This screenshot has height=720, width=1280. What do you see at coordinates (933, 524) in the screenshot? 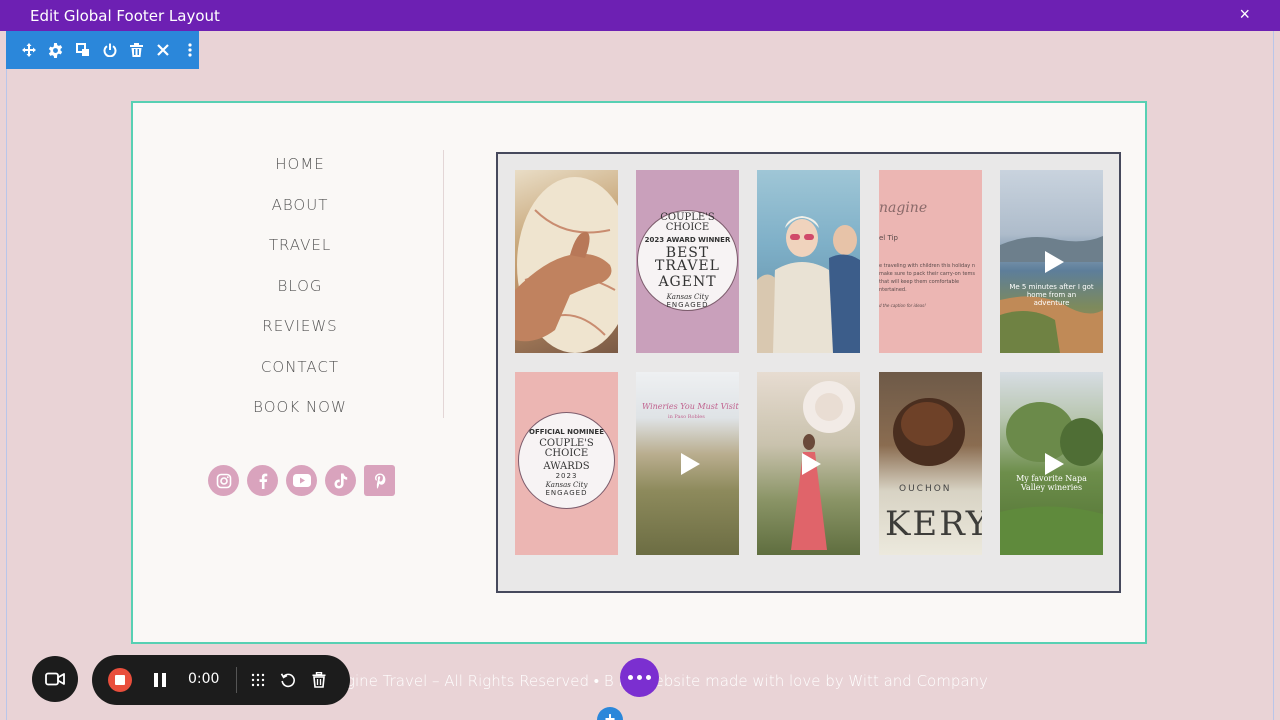
I see `bakery-sign: KERY` at bounding box center [933, 524].